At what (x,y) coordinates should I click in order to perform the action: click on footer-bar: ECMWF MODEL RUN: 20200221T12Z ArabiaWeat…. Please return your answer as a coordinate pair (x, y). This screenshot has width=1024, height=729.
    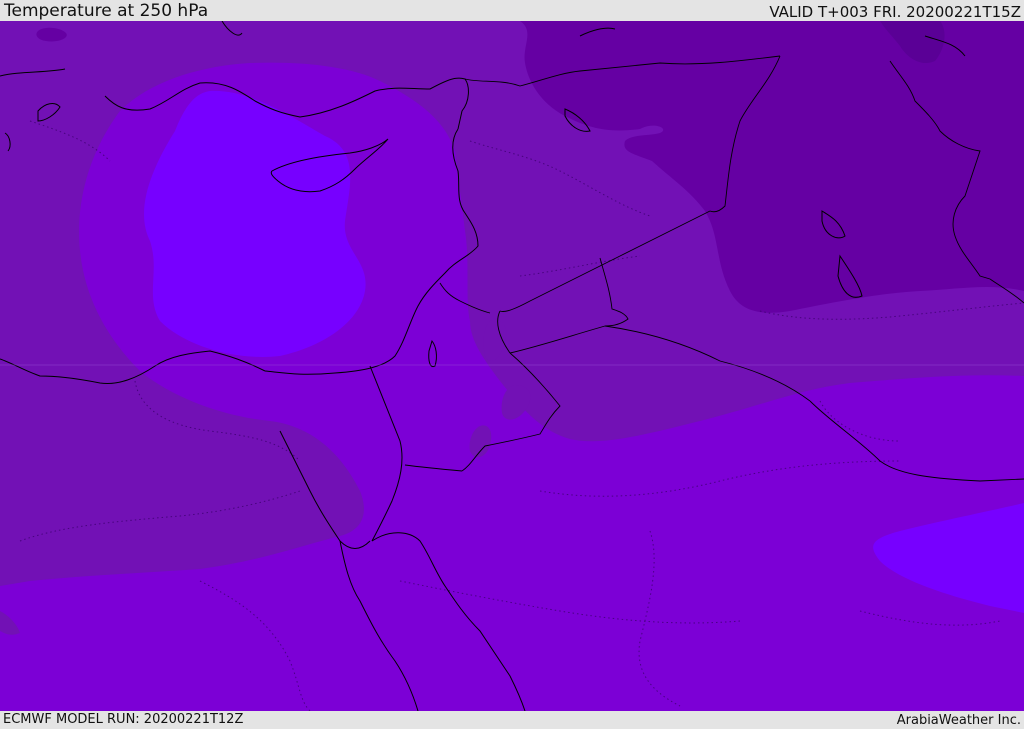
    Looking at the image, I should click on (512, 720).